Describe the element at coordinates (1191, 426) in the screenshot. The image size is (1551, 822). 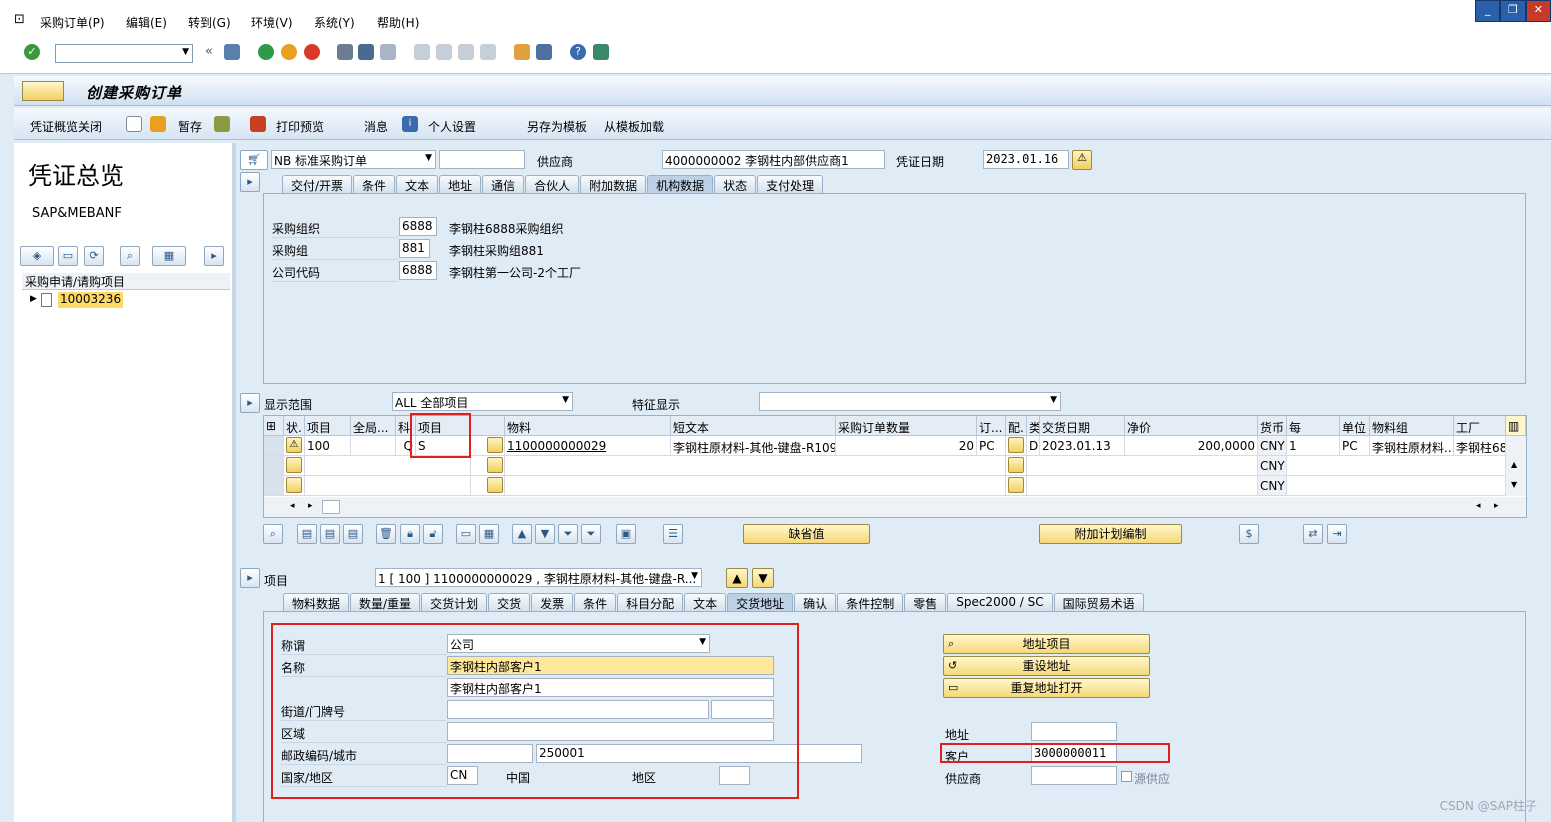
I see `col-net-price: 净价` at that location.